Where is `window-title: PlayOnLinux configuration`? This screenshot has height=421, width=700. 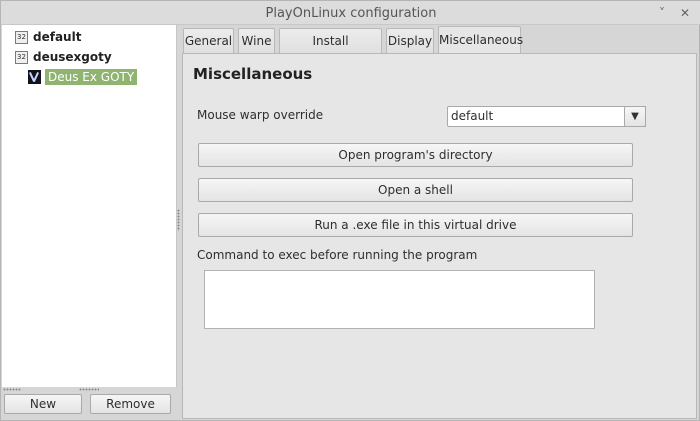 window-title: PlayOnLinux configuration is located at coordinates (351, 13).